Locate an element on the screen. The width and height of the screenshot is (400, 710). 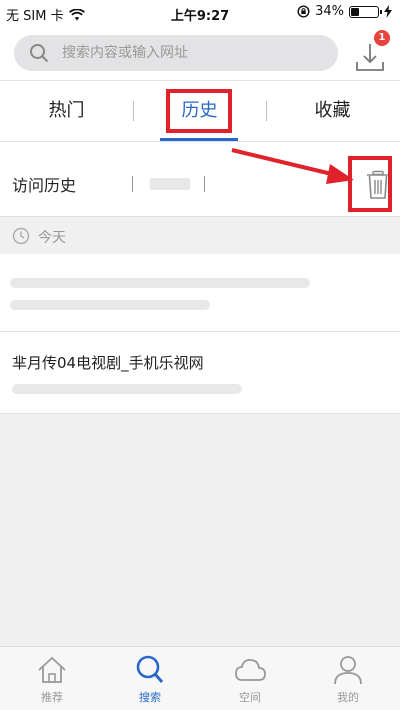
annotation-arrow is located at coordinates (292, 166).